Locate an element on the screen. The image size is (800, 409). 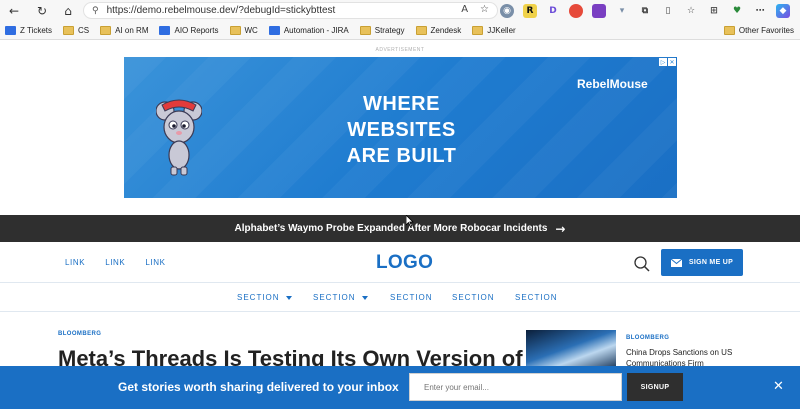
collections-icon: ⊞ is located at coordinates (714, 11).